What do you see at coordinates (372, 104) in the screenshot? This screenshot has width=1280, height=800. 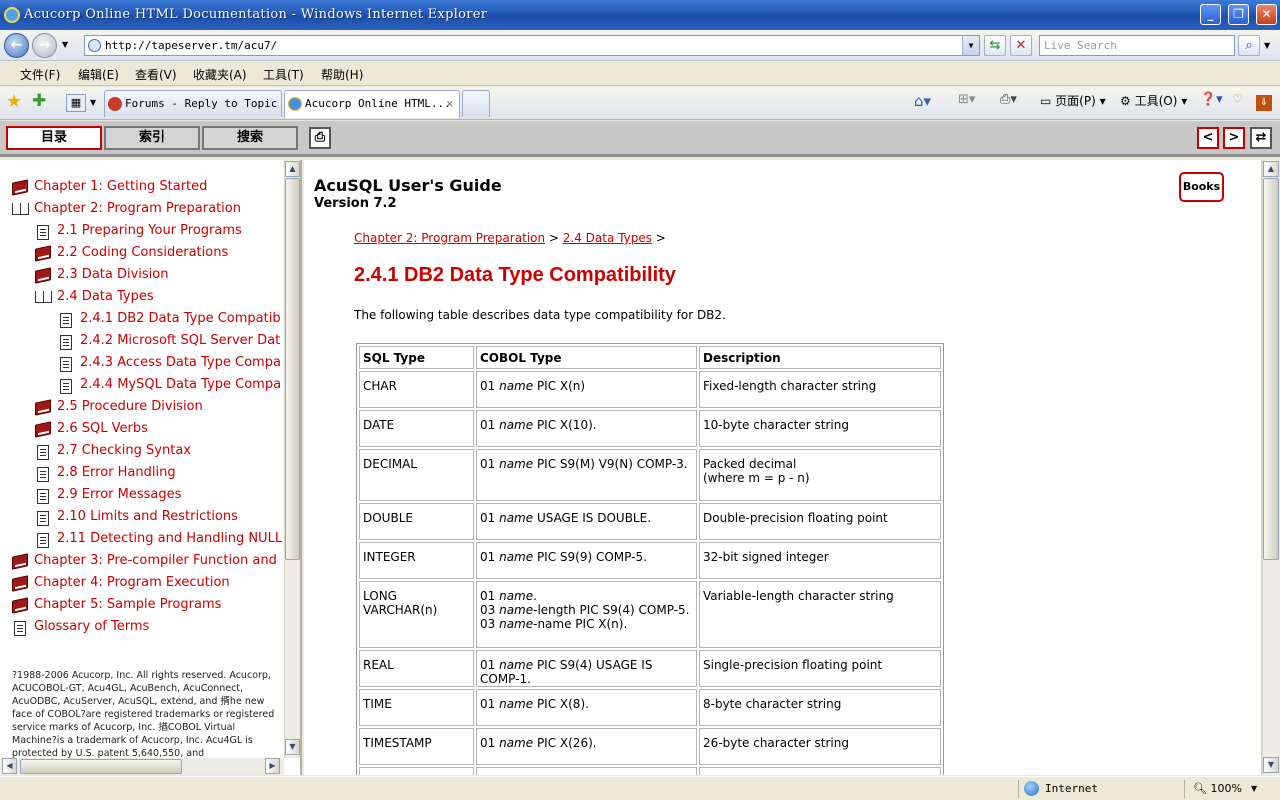 I see `tab-acucorp: Acucorp Online HTML... ✕` at bounding box center [372, 104].